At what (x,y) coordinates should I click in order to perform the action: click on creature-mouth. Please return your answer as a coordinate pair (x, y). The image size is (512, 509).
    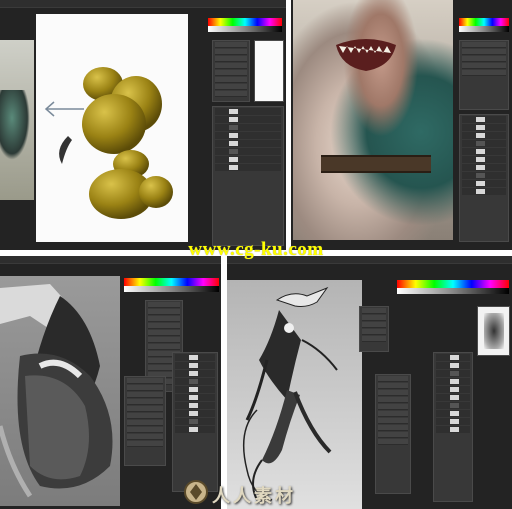
    Looking at the image, I should click on (366, 55).